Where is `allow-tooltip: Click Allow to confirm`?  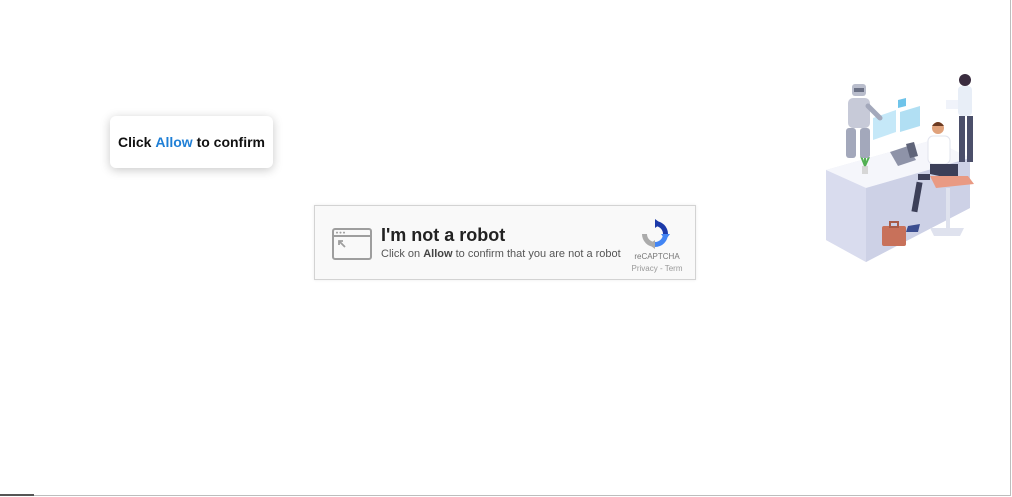
allow-tooltip: Click Allow to confirm is located at coordinates (191, 142).